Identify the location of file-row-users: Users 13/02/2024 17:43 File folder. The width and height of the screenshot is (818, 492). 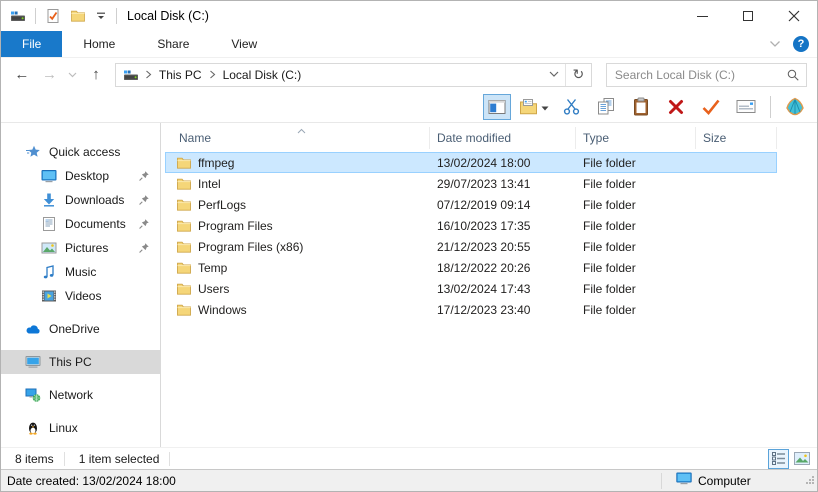
(471, 288).